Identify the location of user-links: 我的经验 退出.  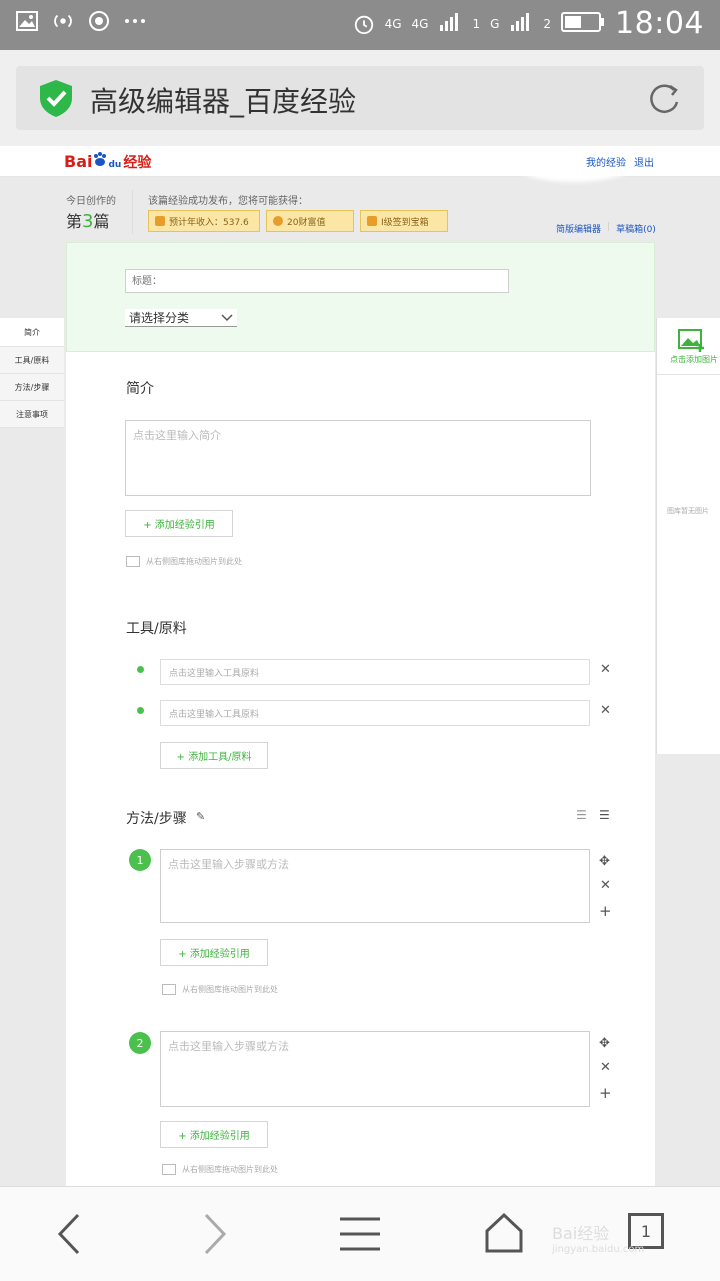
(620, 161).